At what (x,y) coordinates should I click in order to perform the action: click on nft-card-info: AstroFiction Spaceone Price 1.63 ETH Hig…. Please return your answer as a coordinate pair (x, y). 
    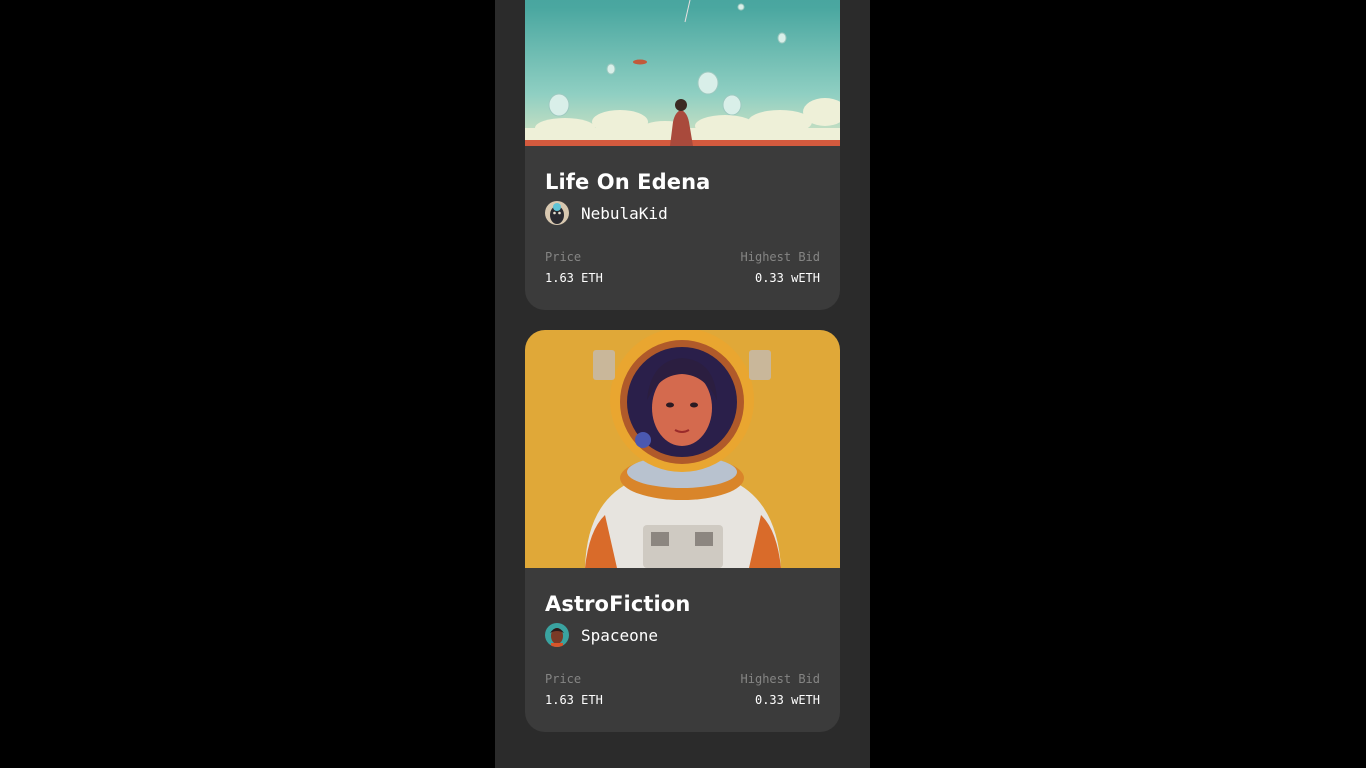
    Looking at the image, I should click on (682, 639).